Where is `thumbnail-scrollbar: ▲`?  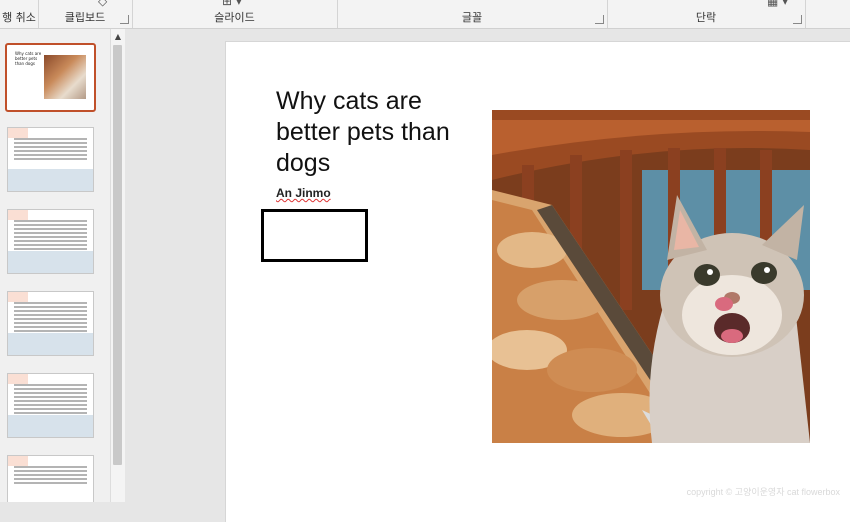
thumbnail-scrollbar: ▲ is located at coordinates (118, 265).